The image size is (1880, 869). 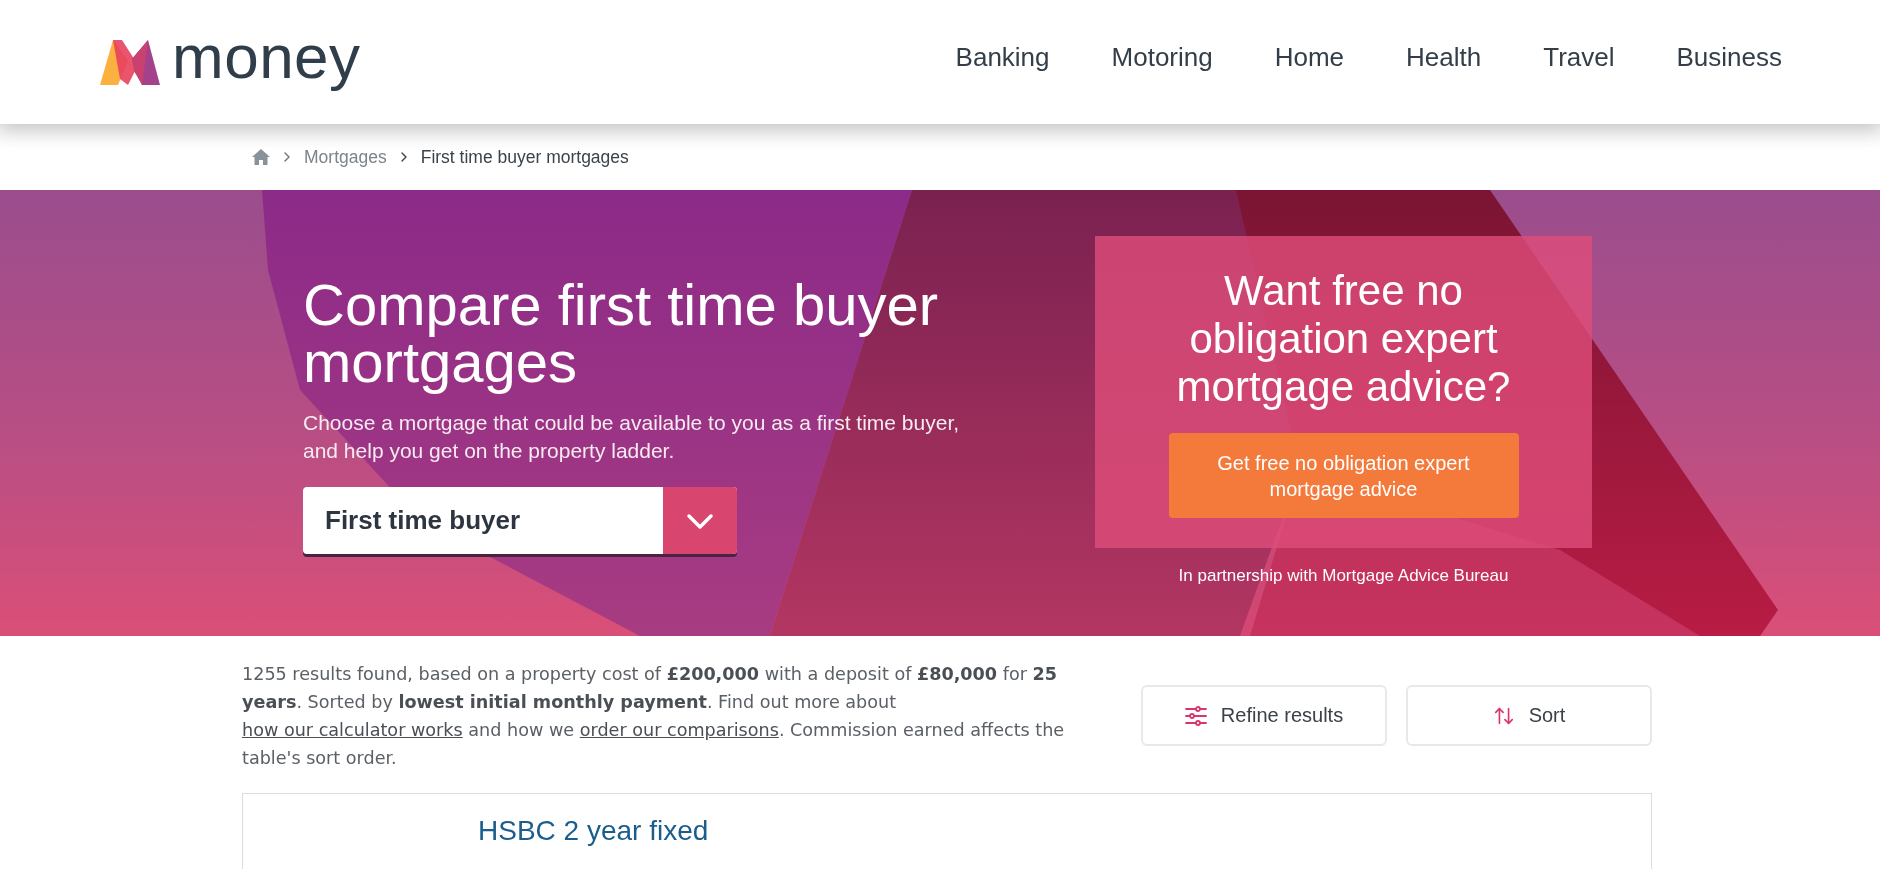 I want to click on breadcrumb-link: Mortgages, so click(x=345, y=157).